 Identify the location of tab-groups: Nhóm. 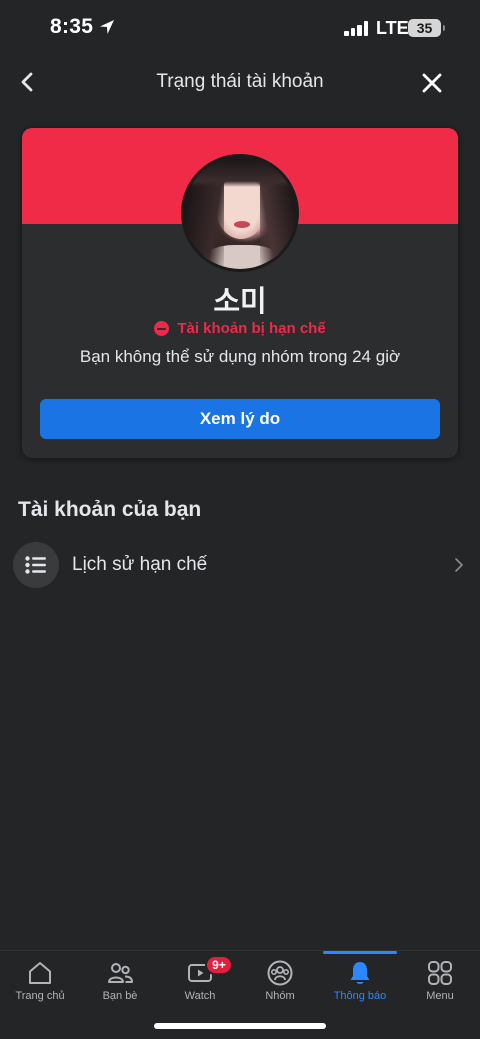
(280, 981).